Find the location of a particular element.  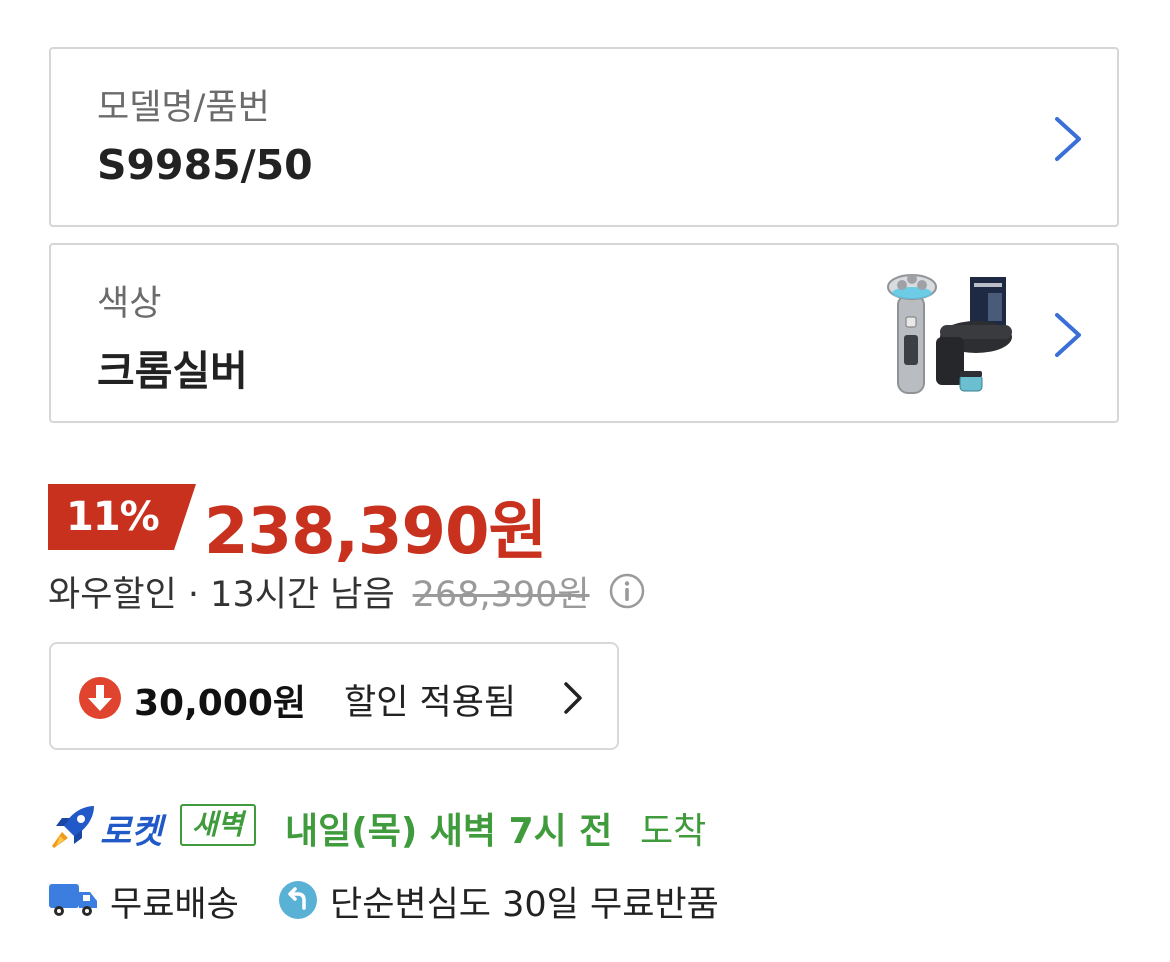

free-return-text: 단순변심도 30일 무료반품 is located at coordinates (524, 905).